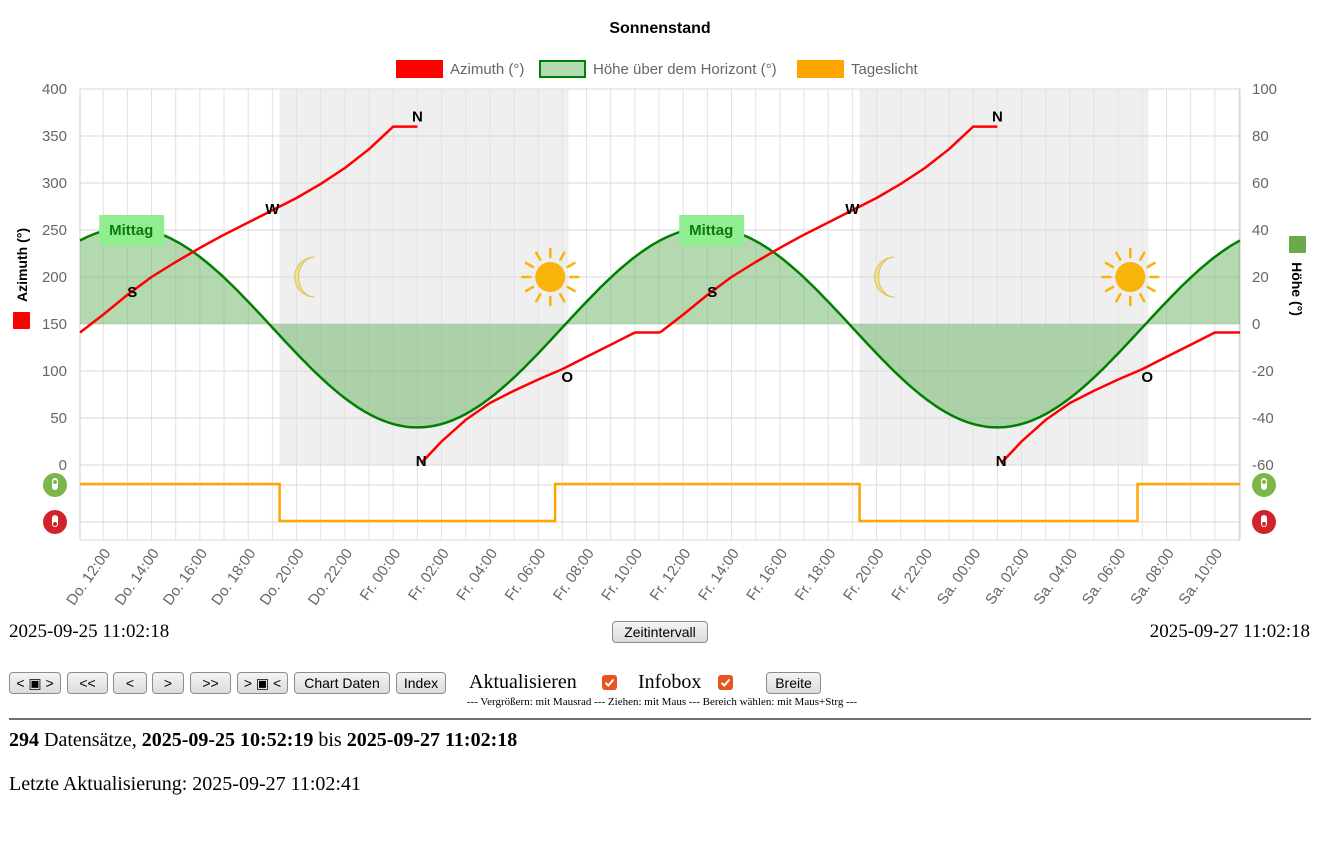 The width and height of the screenshot is (1324, 860). I want to click on x-tick-label: Fr. 20:00, so click(864, 575).